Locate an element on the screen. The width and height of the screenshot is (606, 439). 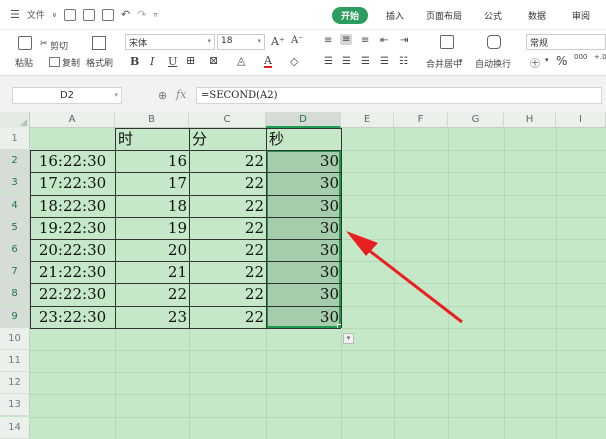
paste-button: 粘贴 is located at coordinates (24, 62).